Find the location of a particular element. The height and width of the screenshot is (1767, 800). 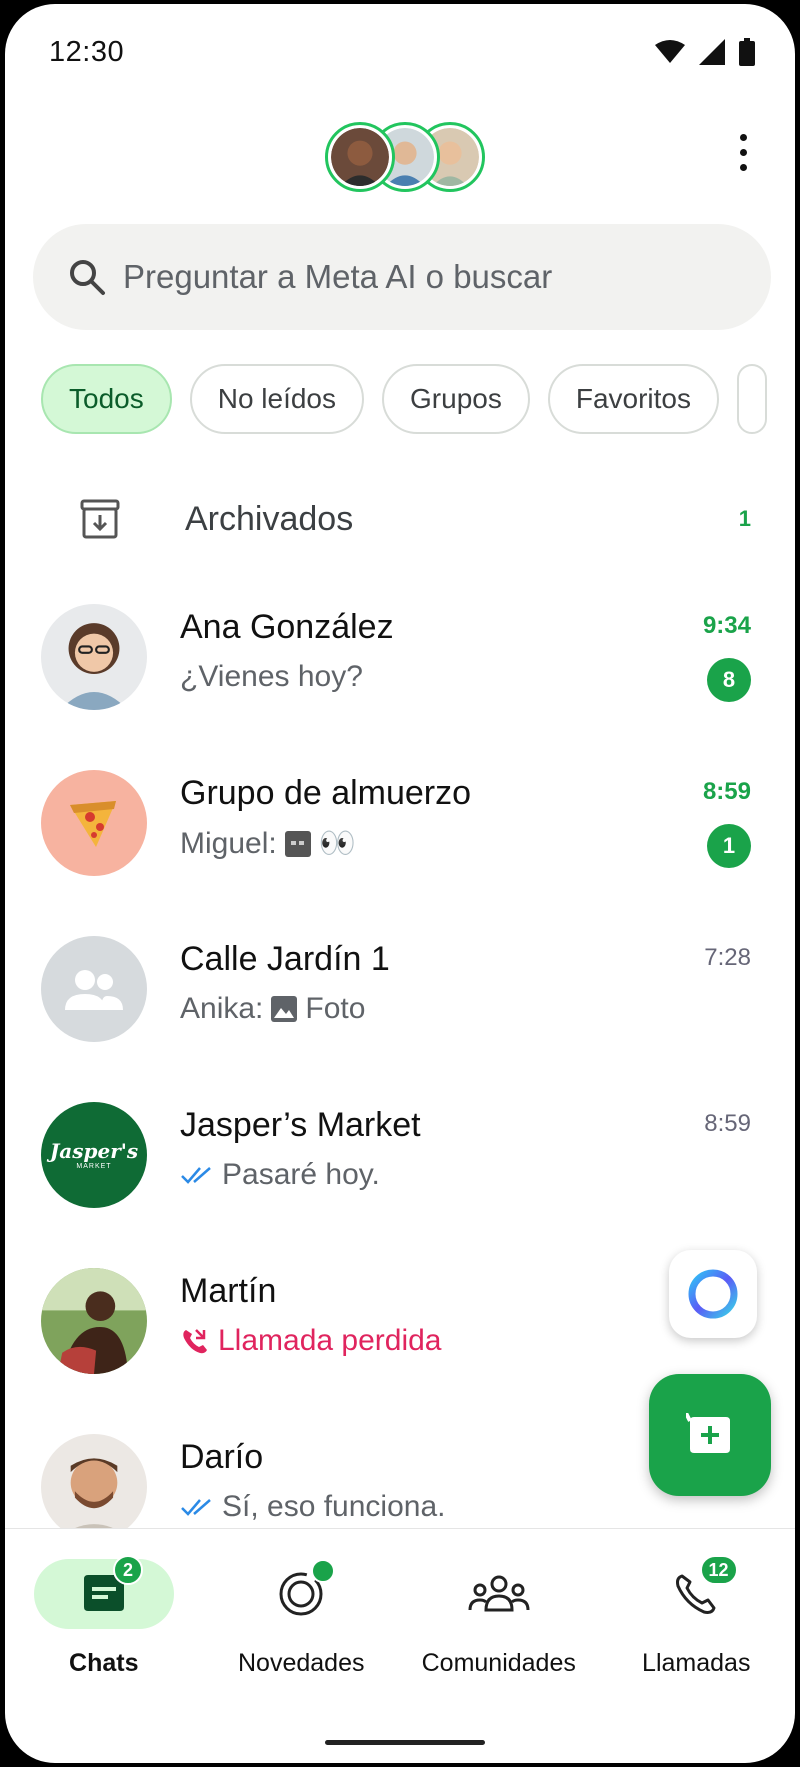

sticker-icon is located at coordinates (297, 843).